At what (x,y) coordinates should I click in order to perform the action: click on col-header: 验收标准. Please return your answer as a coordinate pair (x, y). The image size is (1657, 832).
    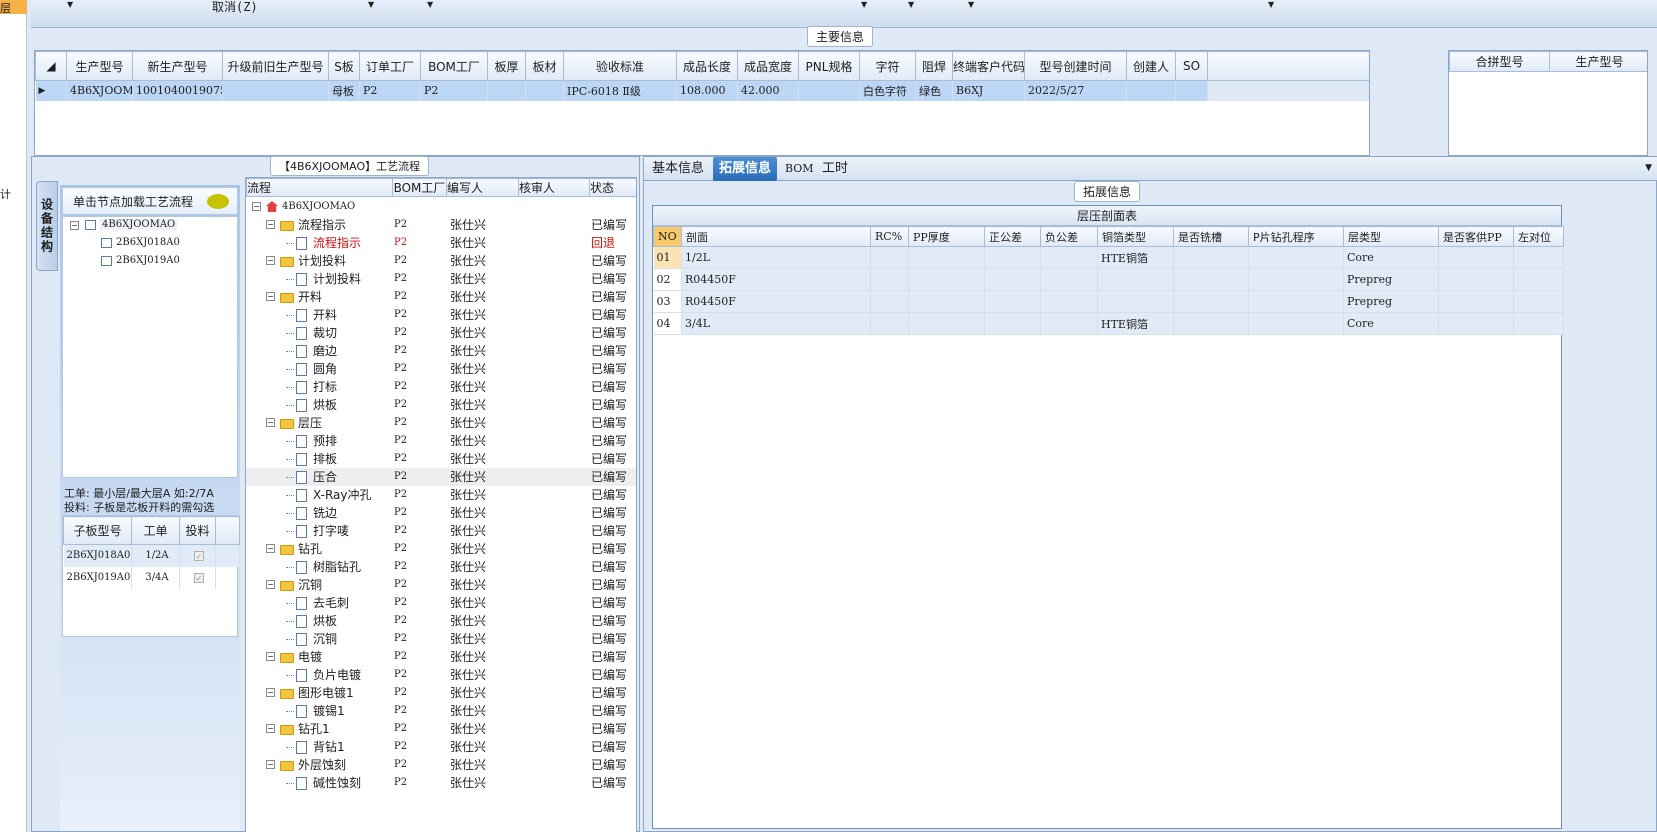
    Looking at the image, I should click on (620, 66).